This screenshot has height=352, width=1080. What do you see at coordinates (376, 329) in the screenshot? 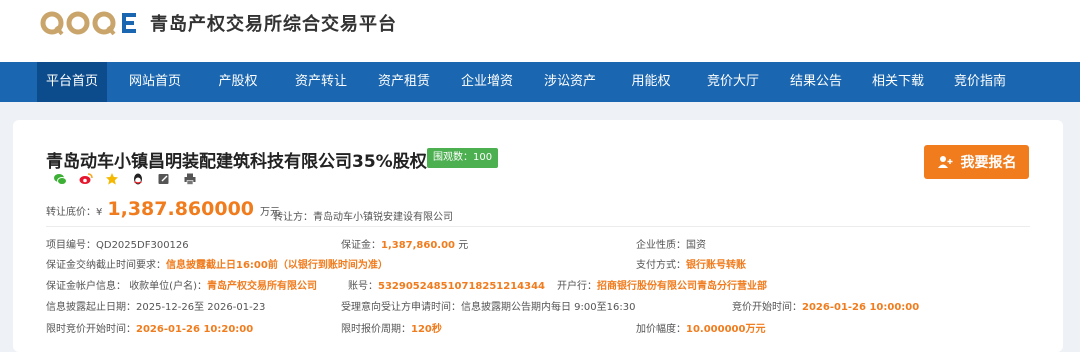
I see `quote-period-label: 限时报价周期：` at bounding box center [376, 329].